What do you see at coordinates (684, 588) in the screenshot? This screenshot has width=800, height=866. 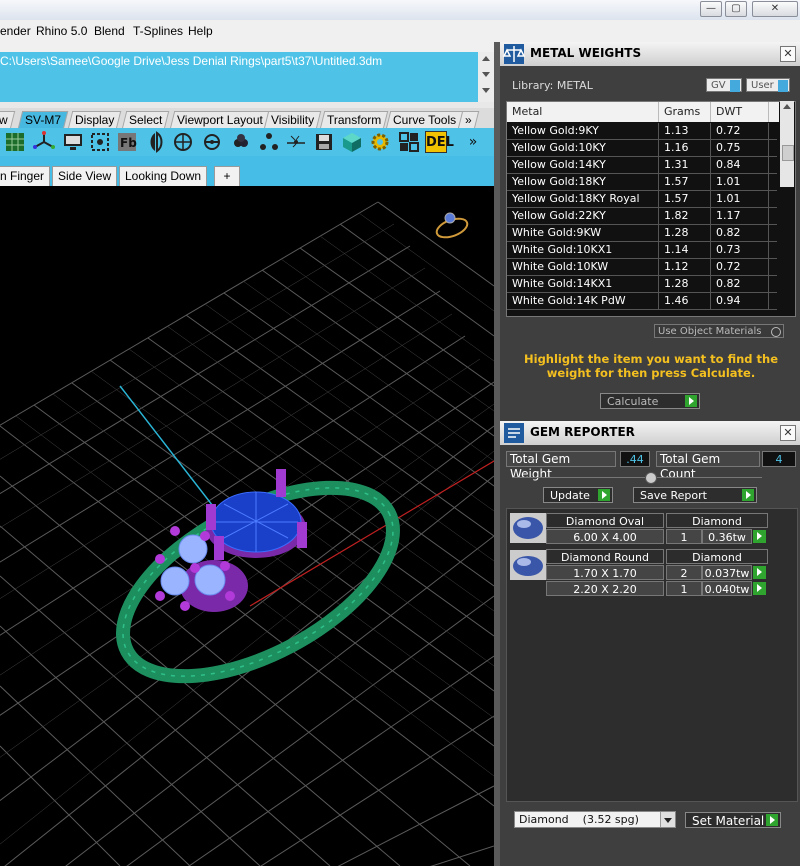 I see `gem-count: 1` at bounding box center [684, 588].